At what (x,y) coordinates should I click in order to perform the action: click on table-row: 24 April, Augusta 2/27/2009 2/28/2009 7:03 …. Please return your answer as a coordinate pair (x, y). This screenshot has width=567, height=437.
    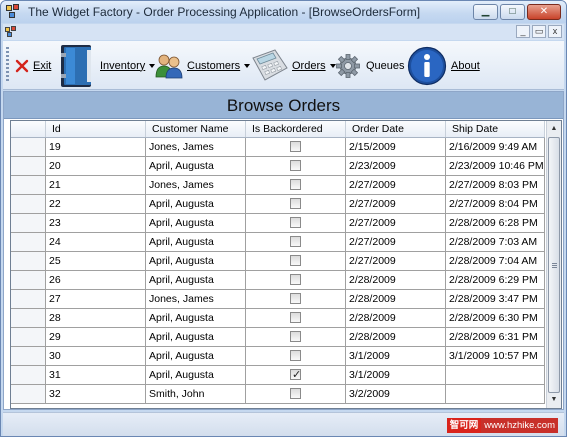
    Looking at the image, I should click on (278, 242).